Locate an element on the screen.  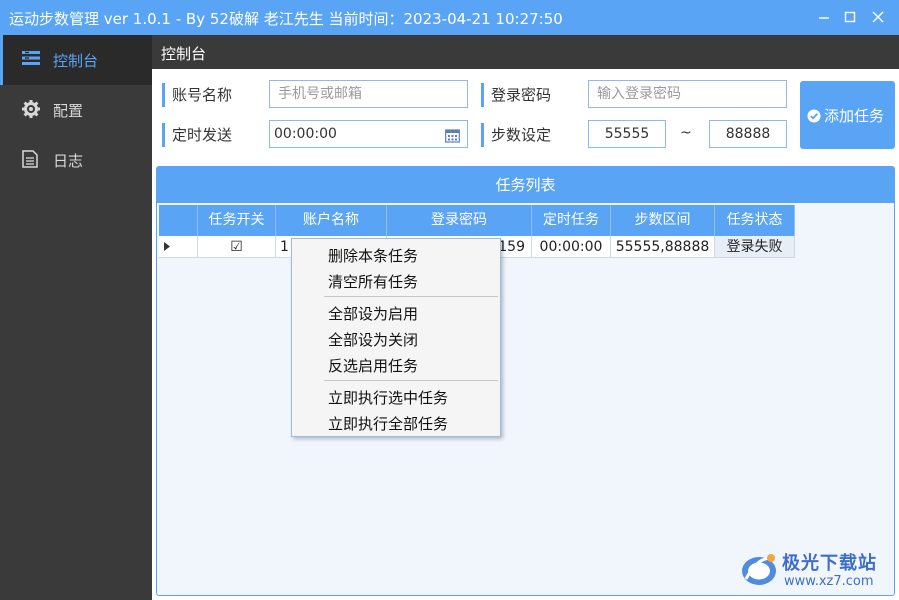
minimize-icon is located at coordinates (824, 18).